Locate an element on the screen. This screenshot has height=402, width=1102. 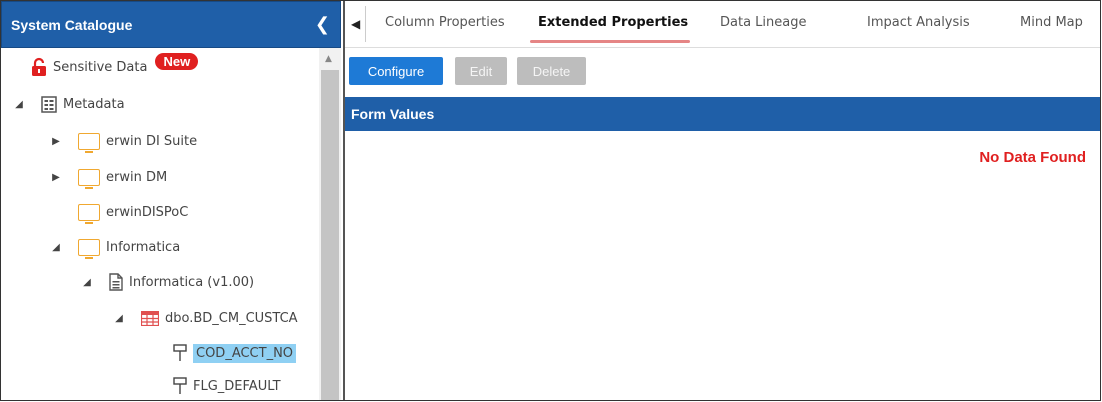
tree-item-label: Informatica is located at coordinates (143, 247).